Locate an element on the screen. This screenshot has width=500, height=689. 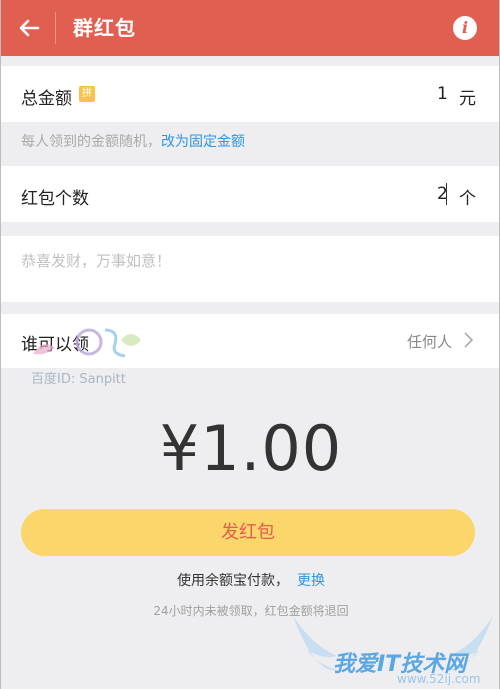
fixed-amount-link: 改为固定金额 is located at coordinates (203, 142).